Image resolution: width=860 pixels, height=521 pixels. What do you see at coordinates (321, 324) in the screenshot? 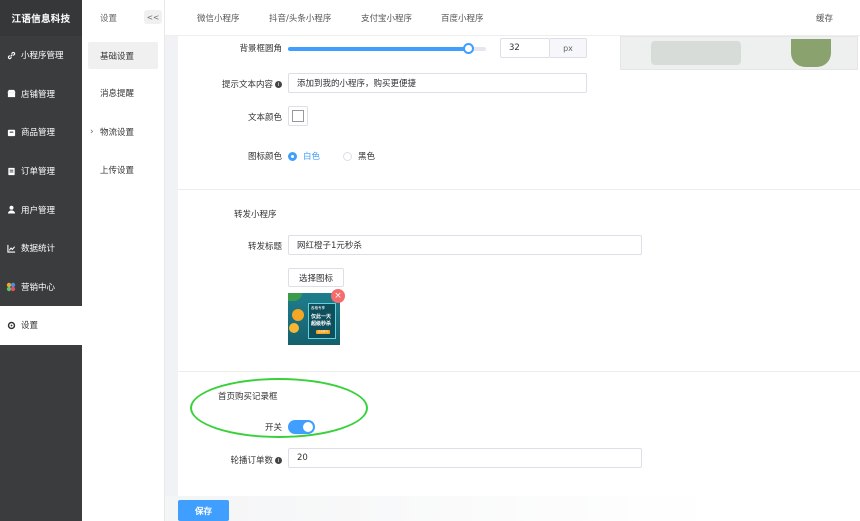
I see `promo-line2: 超级秒杀` at bounding box center [321, 324].